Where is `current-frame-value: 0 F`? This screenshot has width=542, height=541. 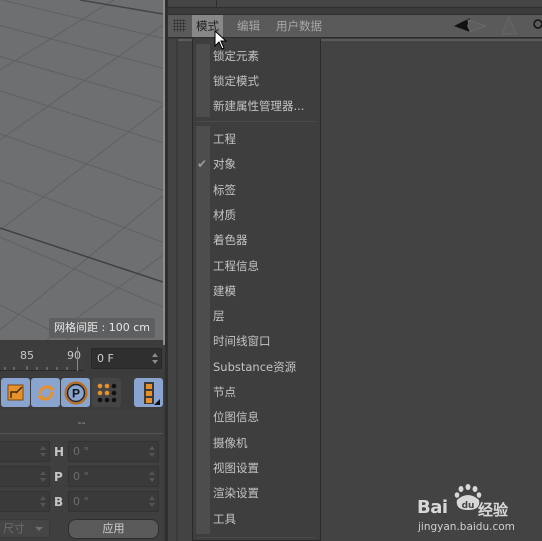 current-frame-value: 0 F is located at coordinates (105, 358).